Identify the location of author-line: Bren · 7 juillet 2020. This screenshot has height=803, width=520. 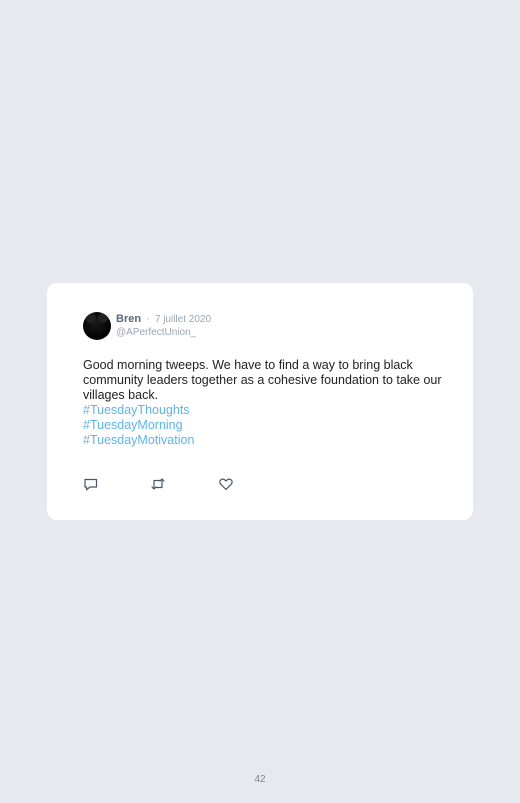
(163, 319).